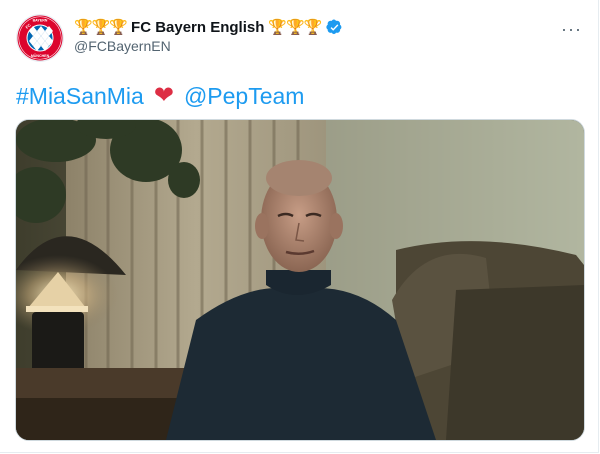 This screenshot has width=600, height=454. I want to click on fc-bayern-logo: FC BAYERN MÜNCHEN, so click(40, 38).